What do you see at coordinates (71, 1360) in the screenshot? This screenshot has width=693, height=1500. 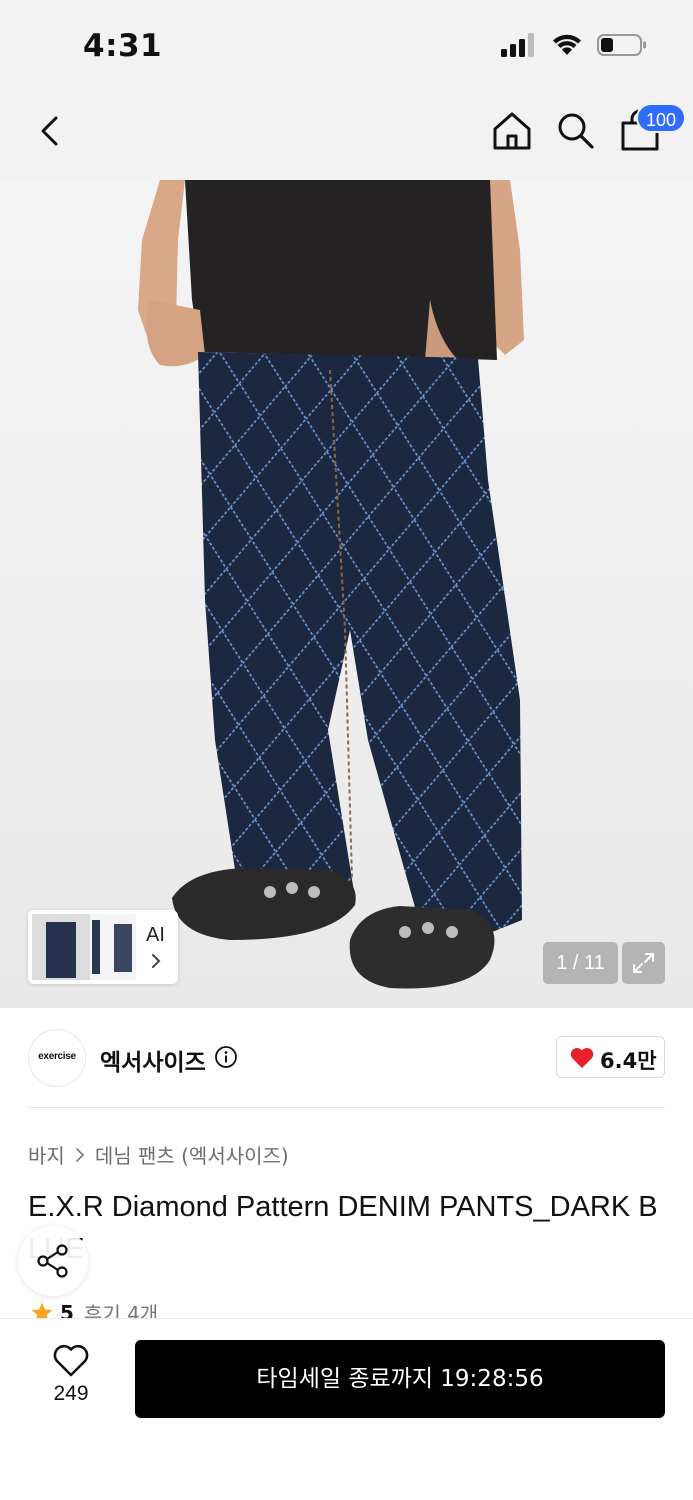 I see `heart-outline-icon` at bounding box center [71, 1360].